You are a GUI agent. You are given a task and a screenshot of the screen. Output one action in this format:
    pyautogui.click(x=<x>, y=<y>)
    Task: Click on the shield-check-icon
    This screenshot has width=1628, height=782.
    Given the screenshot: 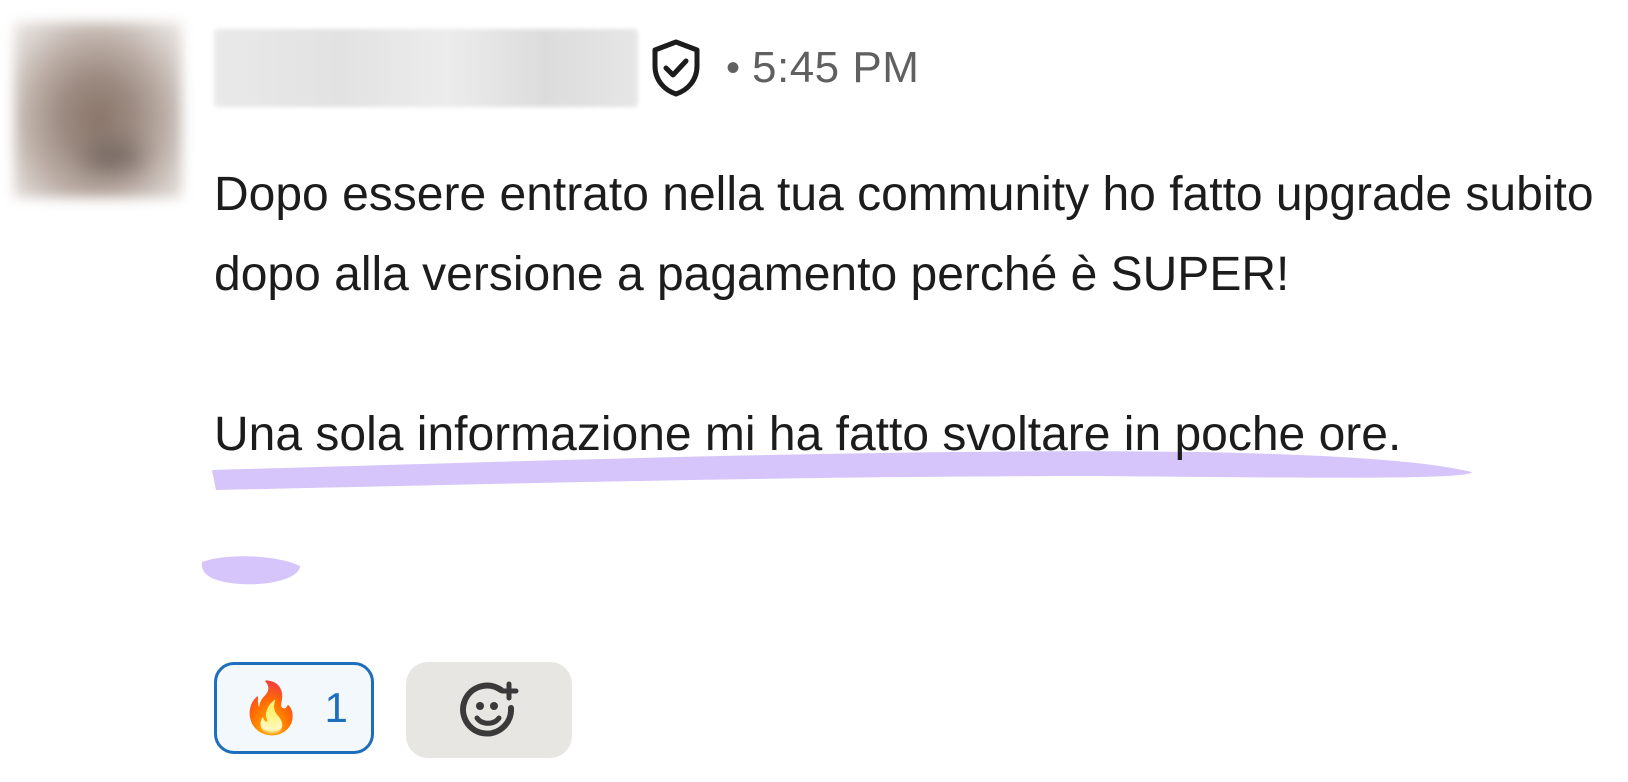 What is the action you would take?
    pyautogui.click(x=676, y=68)
    